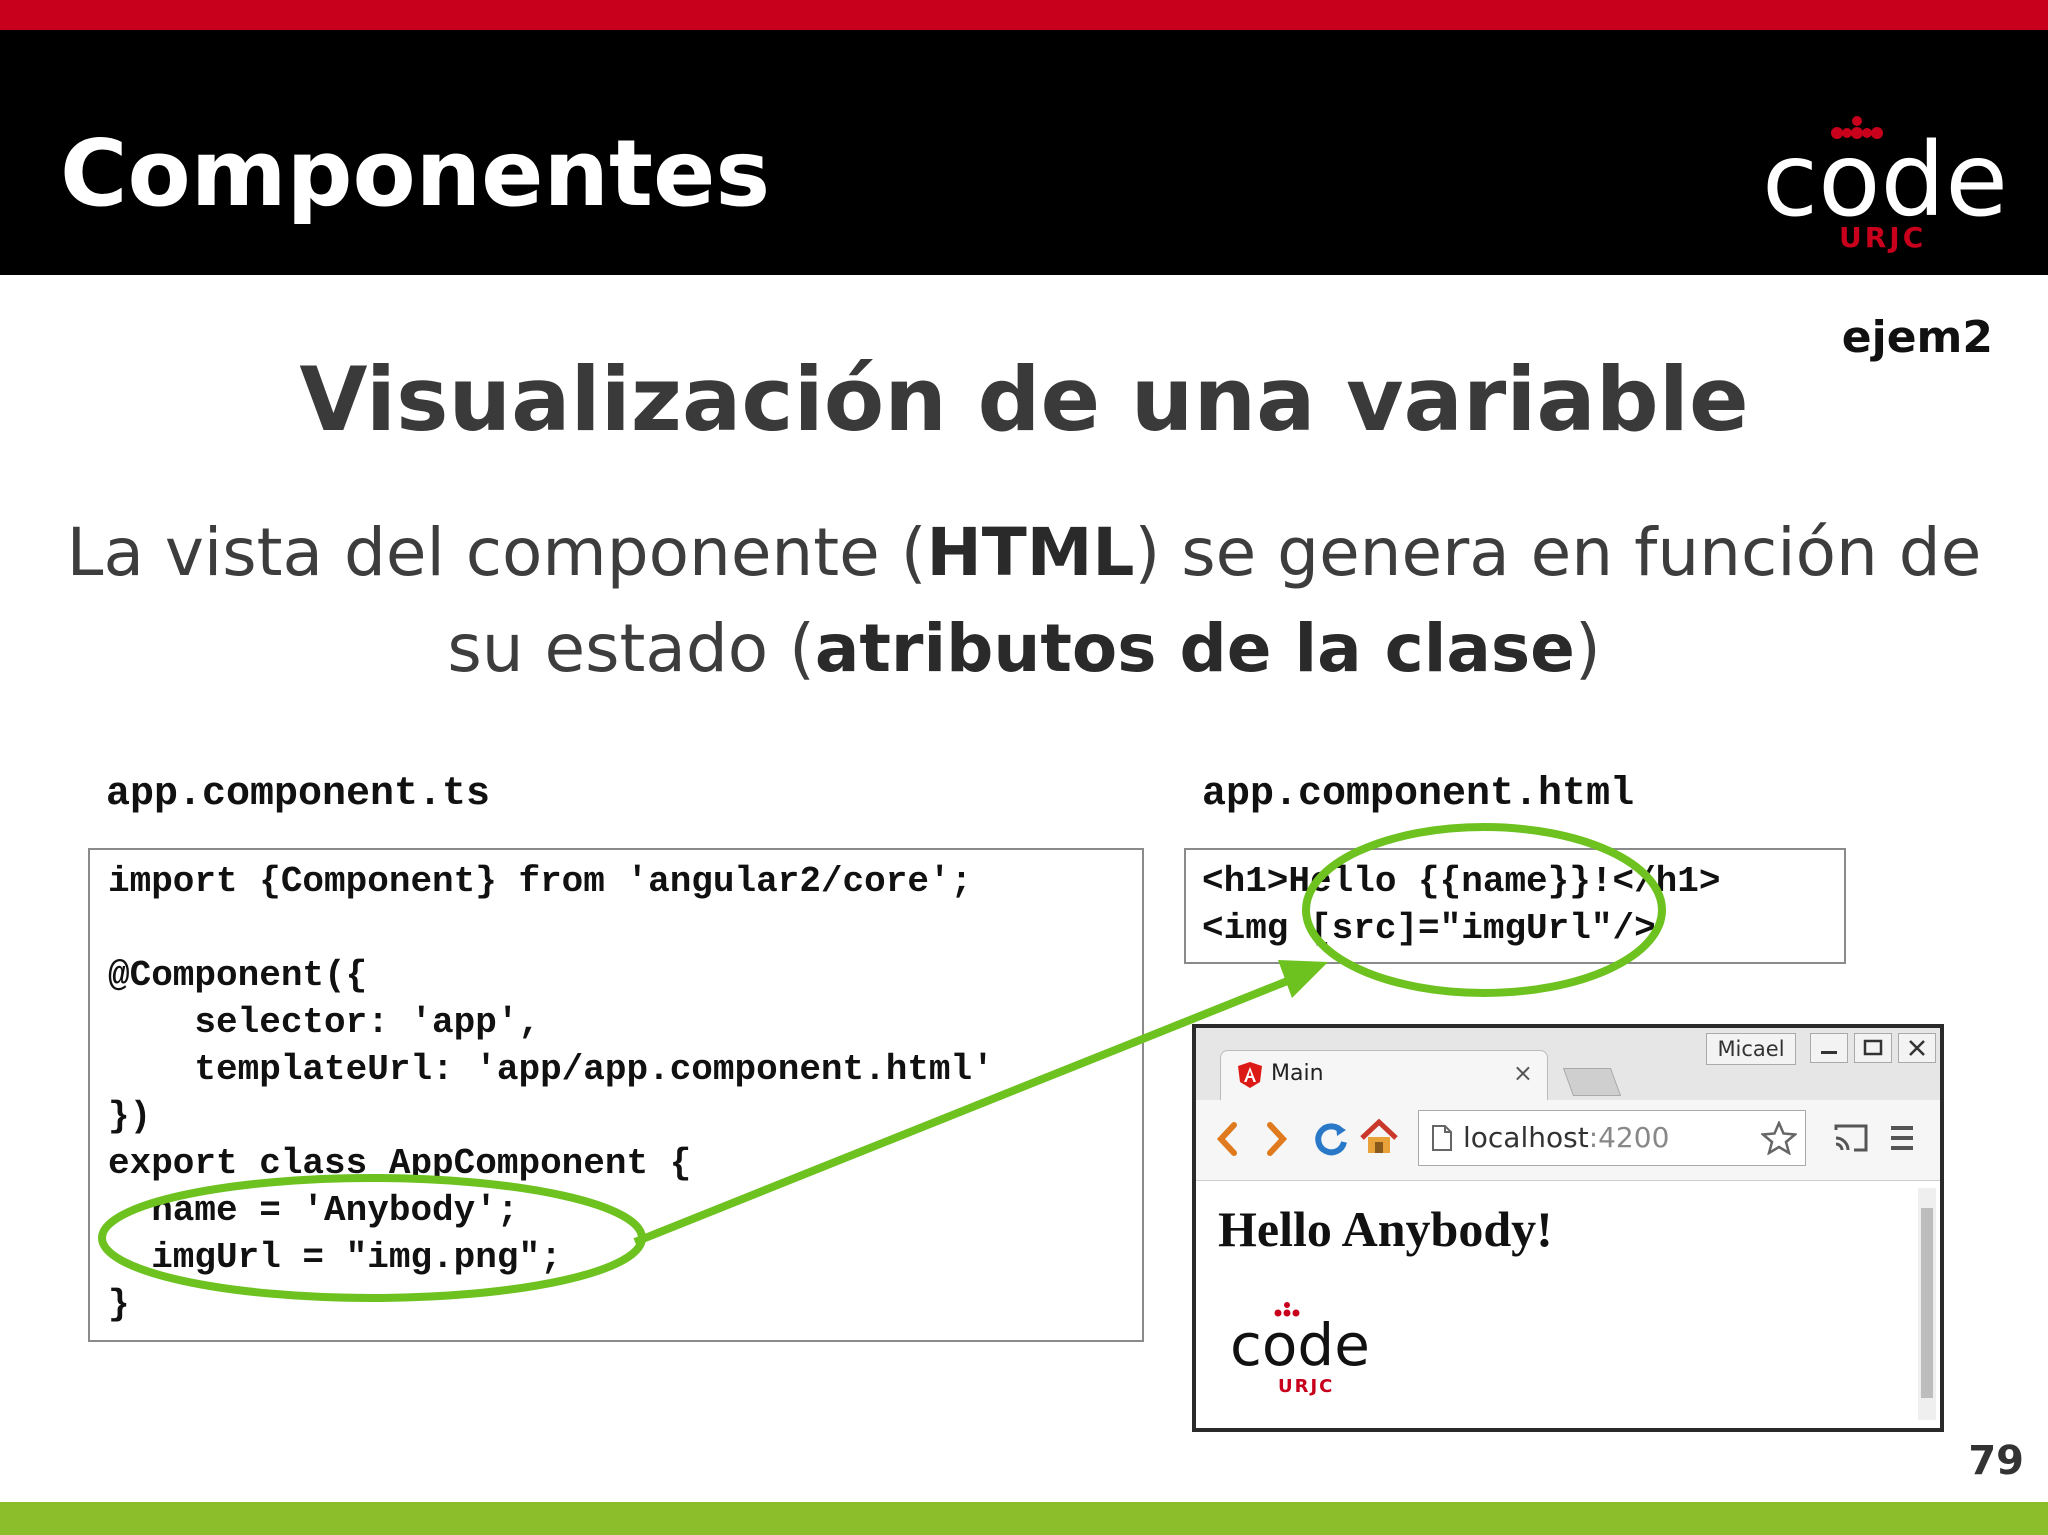  I want to click on bookmark-star-icon, so click(1779, 1138).